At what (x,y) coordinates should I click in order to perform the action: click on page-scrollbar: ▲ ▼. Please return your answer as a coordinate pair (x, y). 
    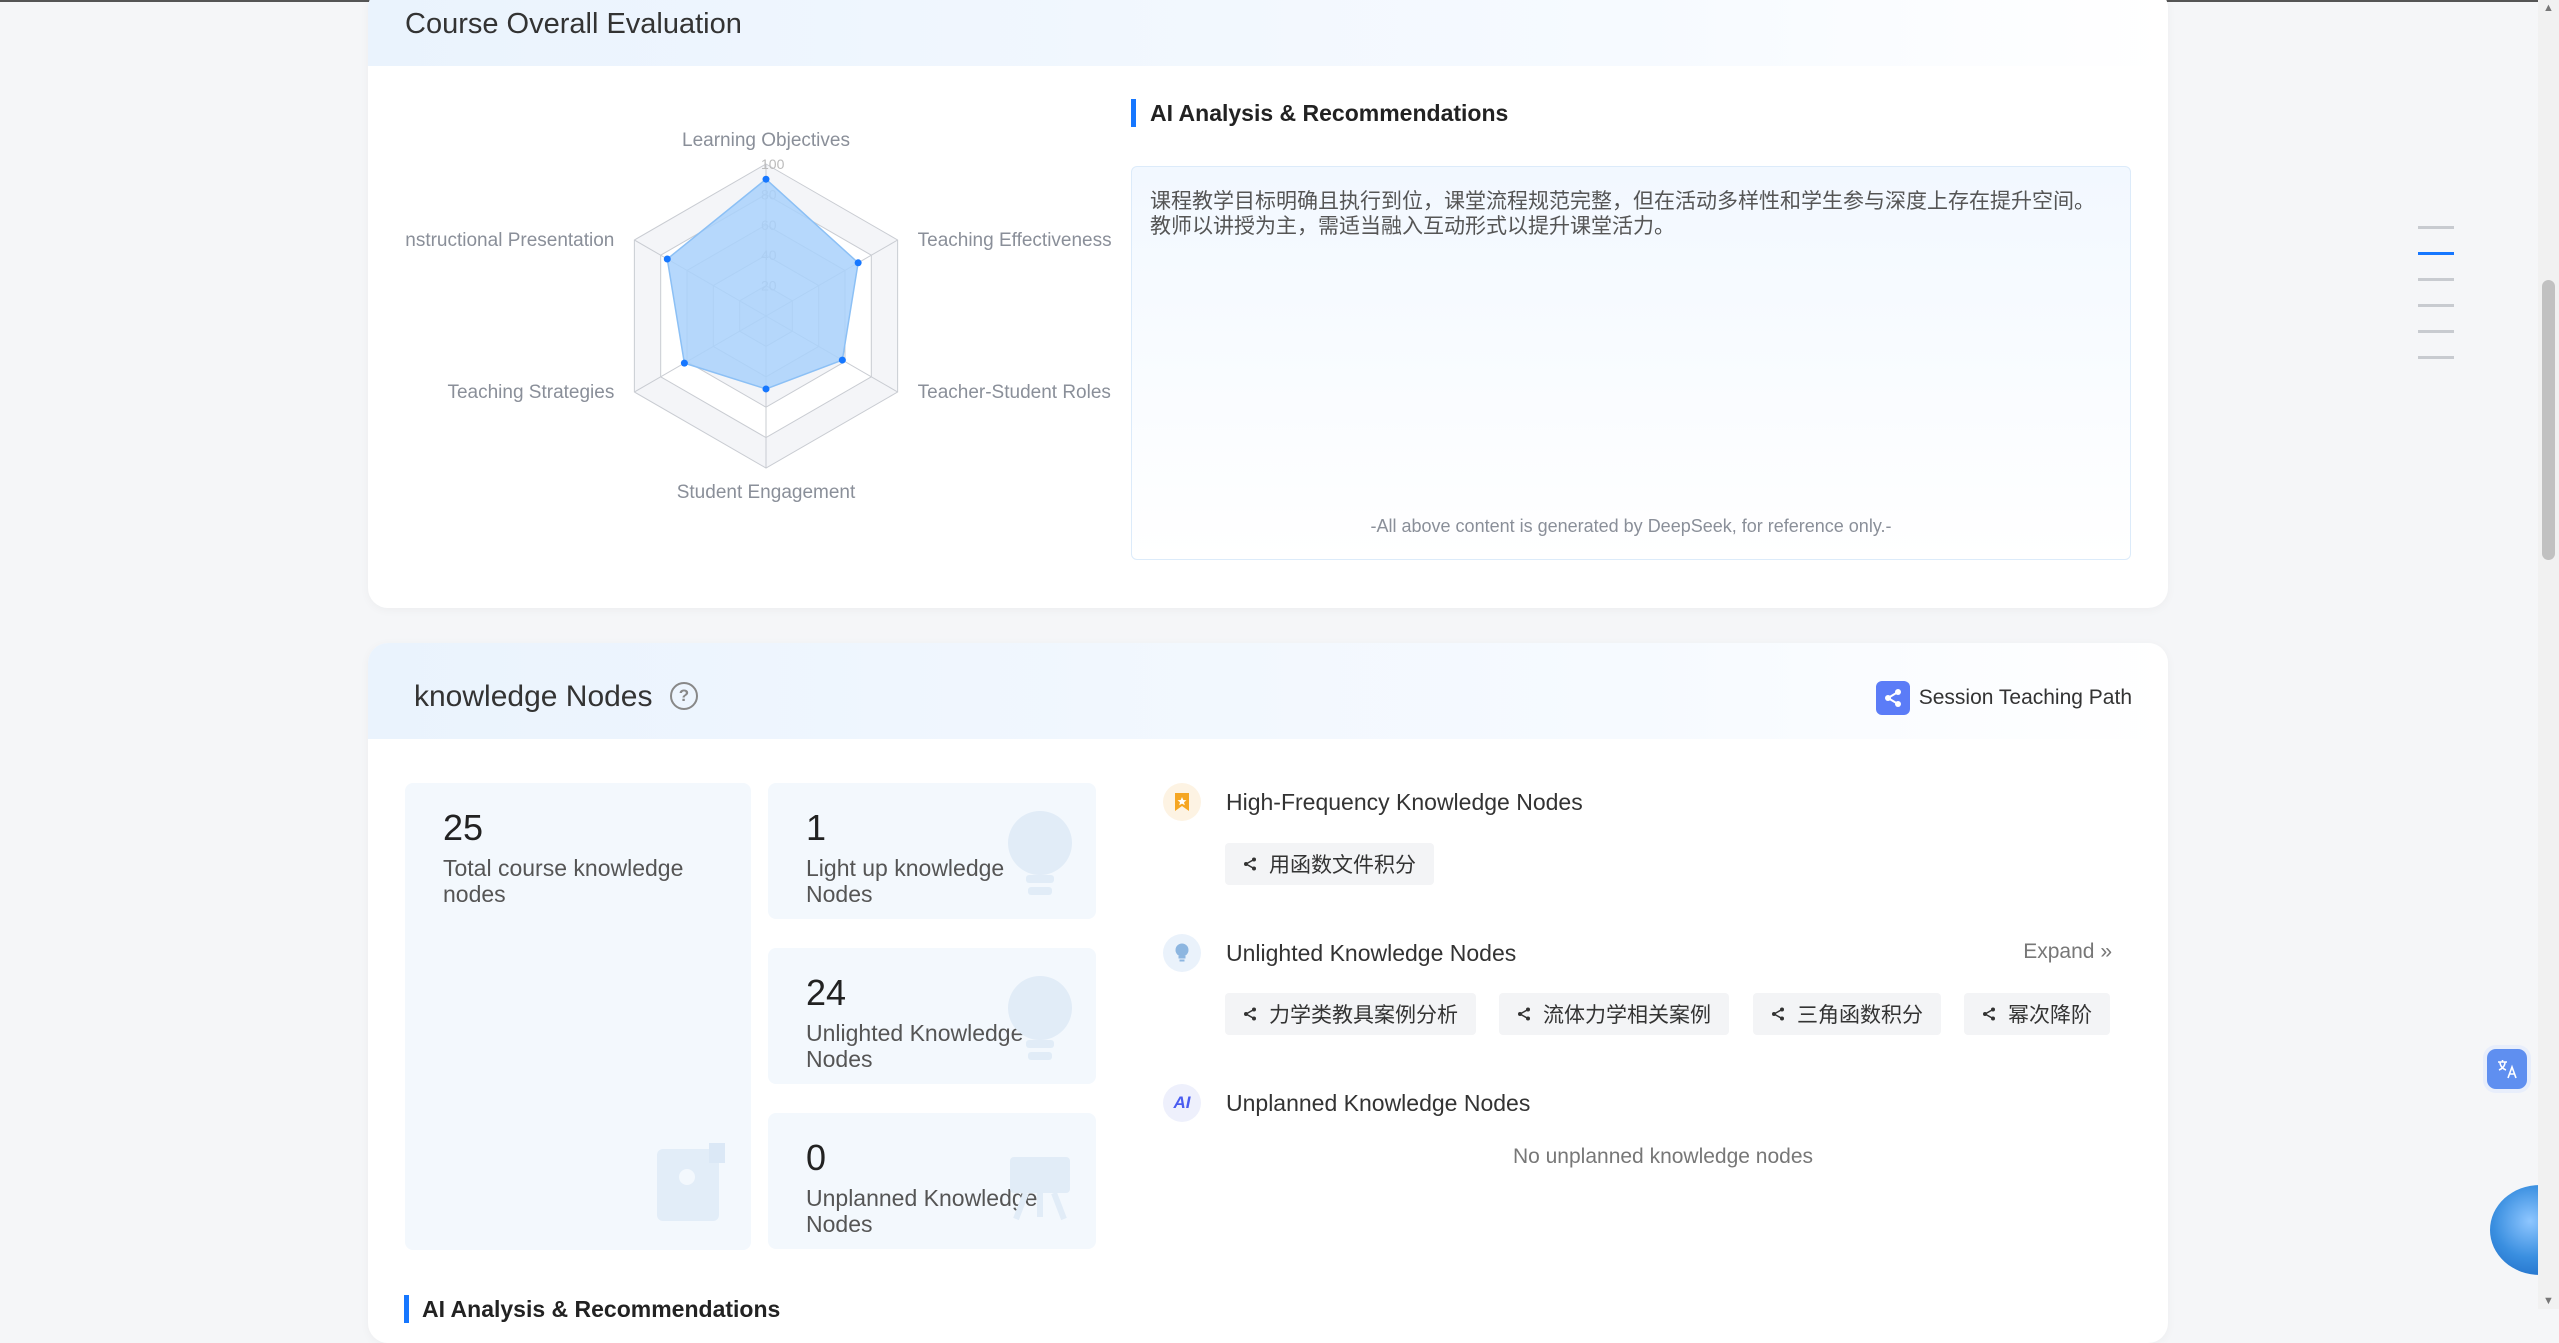
    Looking at the image, I should click on (2548, 654).